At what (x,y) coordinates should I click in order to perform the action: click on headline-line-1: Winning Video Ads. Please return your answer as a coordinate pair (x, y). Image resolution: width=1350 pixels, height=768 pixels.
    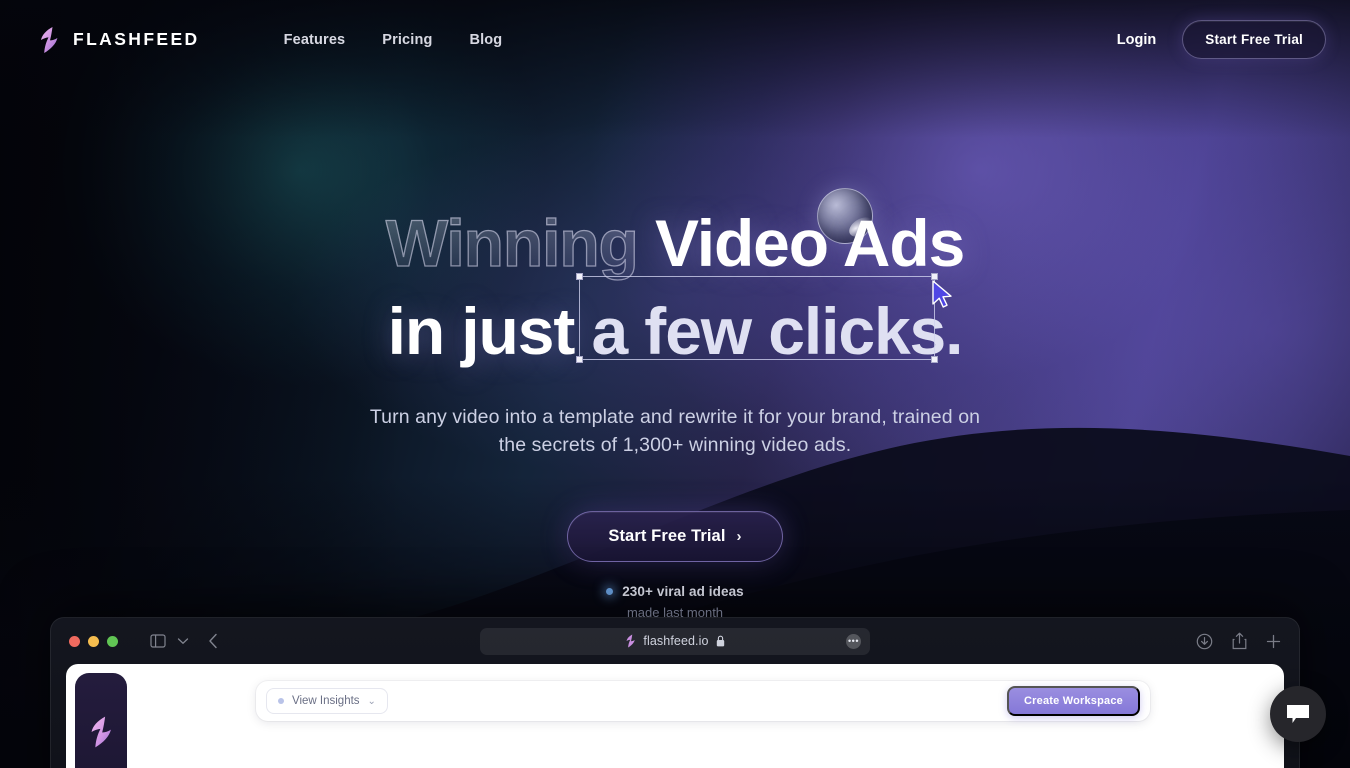
    Looking at the image, I should click on (675, 244).